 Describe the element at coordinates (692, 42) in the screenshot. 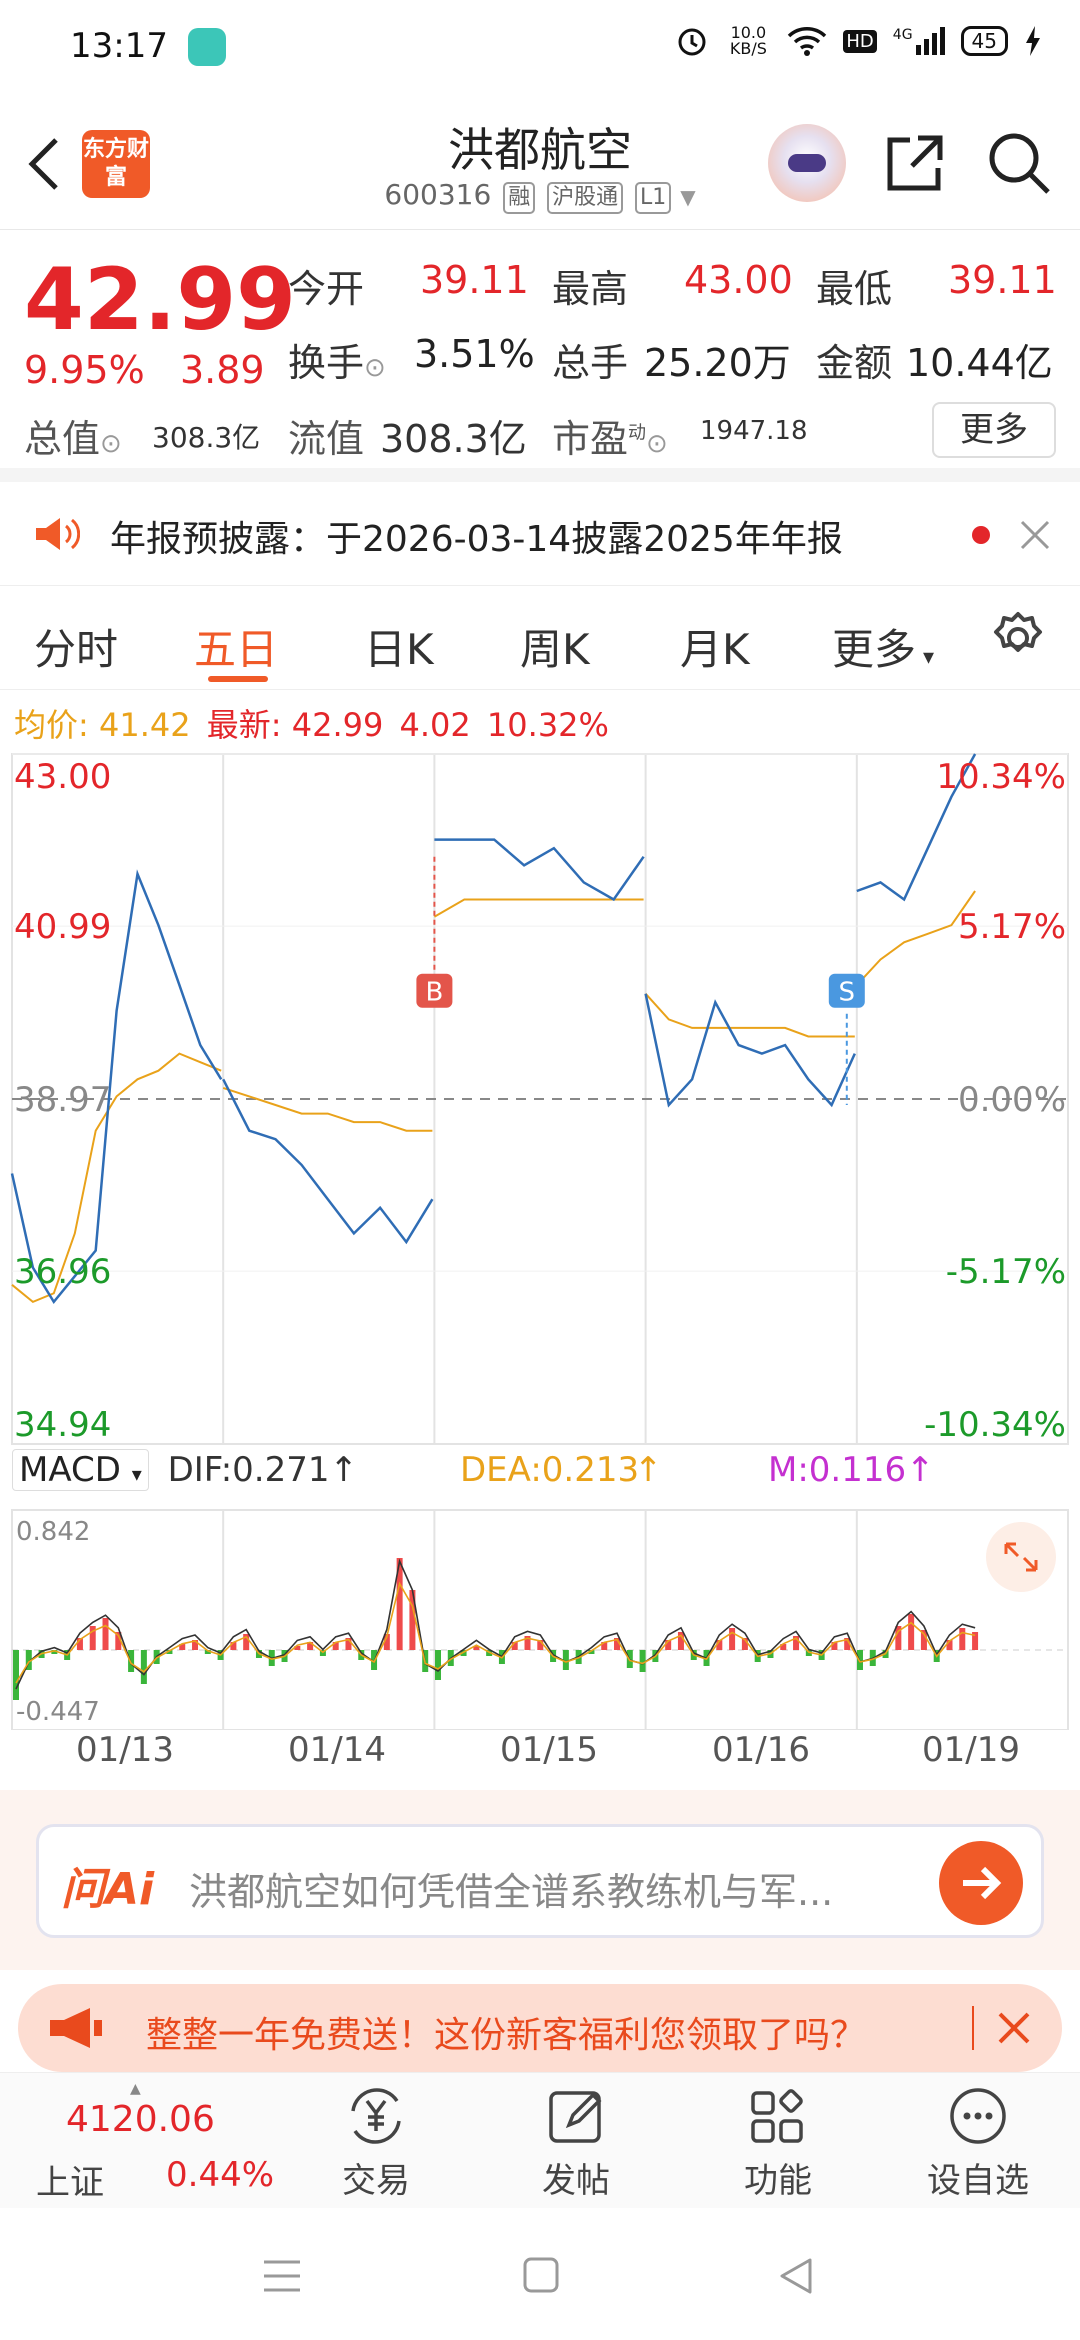

I see `alarm-icon` at that location.